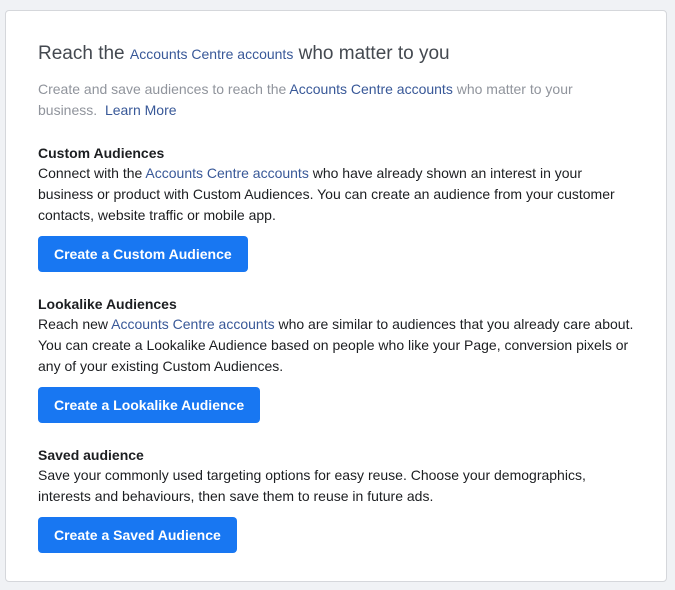 The height and width of the screenshot is (590, 675). What do you see at coordinates (164, 89) in the screenshot?
I see `intro-prefix: Create and save audiences to reach the` at bounding box center [164, 89].